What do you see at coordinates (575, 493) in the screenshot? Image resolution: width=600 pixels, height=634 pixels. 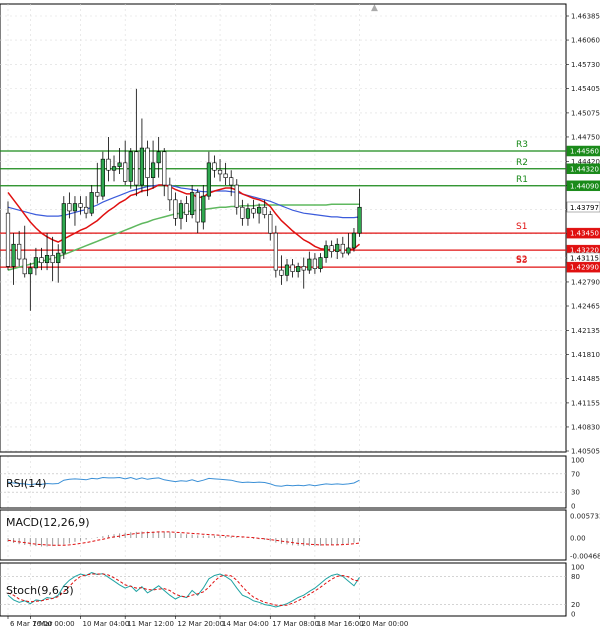 I see `rsi-tick-label: 30` at bounding box center [575, 493].